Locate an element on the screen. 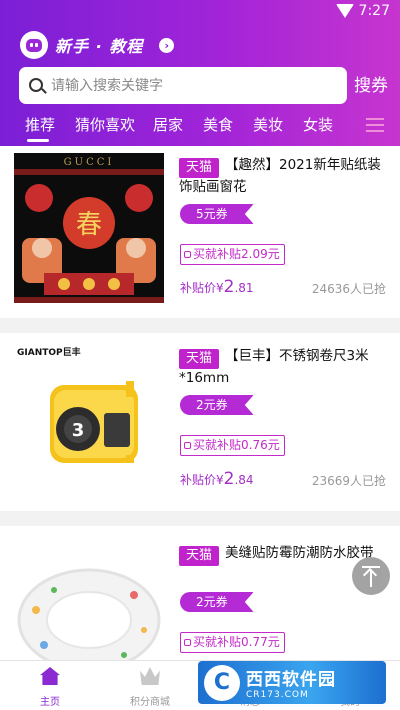  sales-count: 23669人已抢 is located at coordinates (348, 481).